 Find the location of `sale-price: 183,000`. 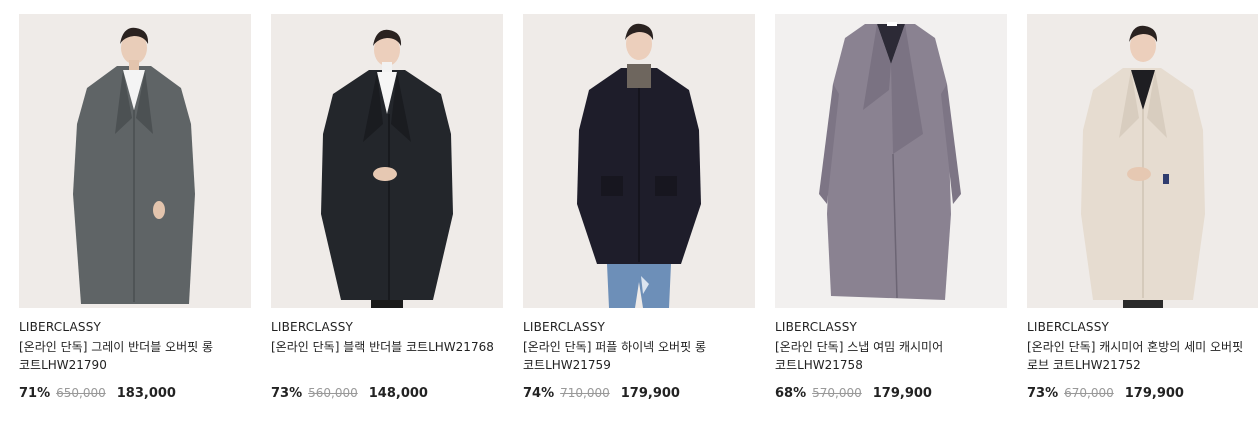

sale-price: 183,000 is located at coordinates (146, 393).